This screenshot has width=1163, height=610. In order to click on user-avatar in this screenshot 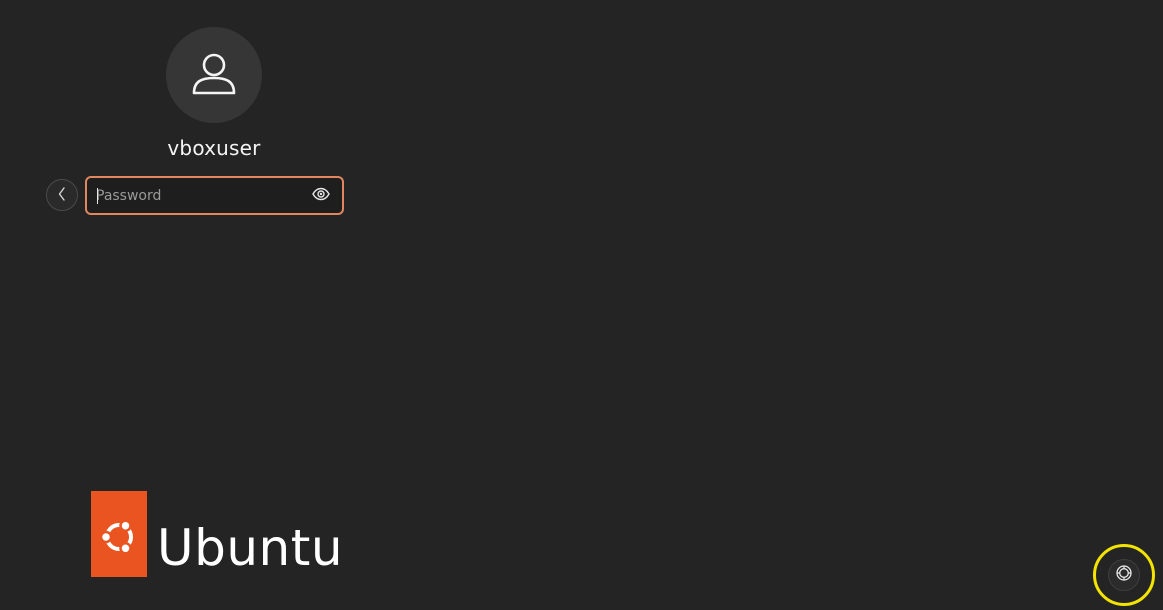, I will do `click(214, 75)`.